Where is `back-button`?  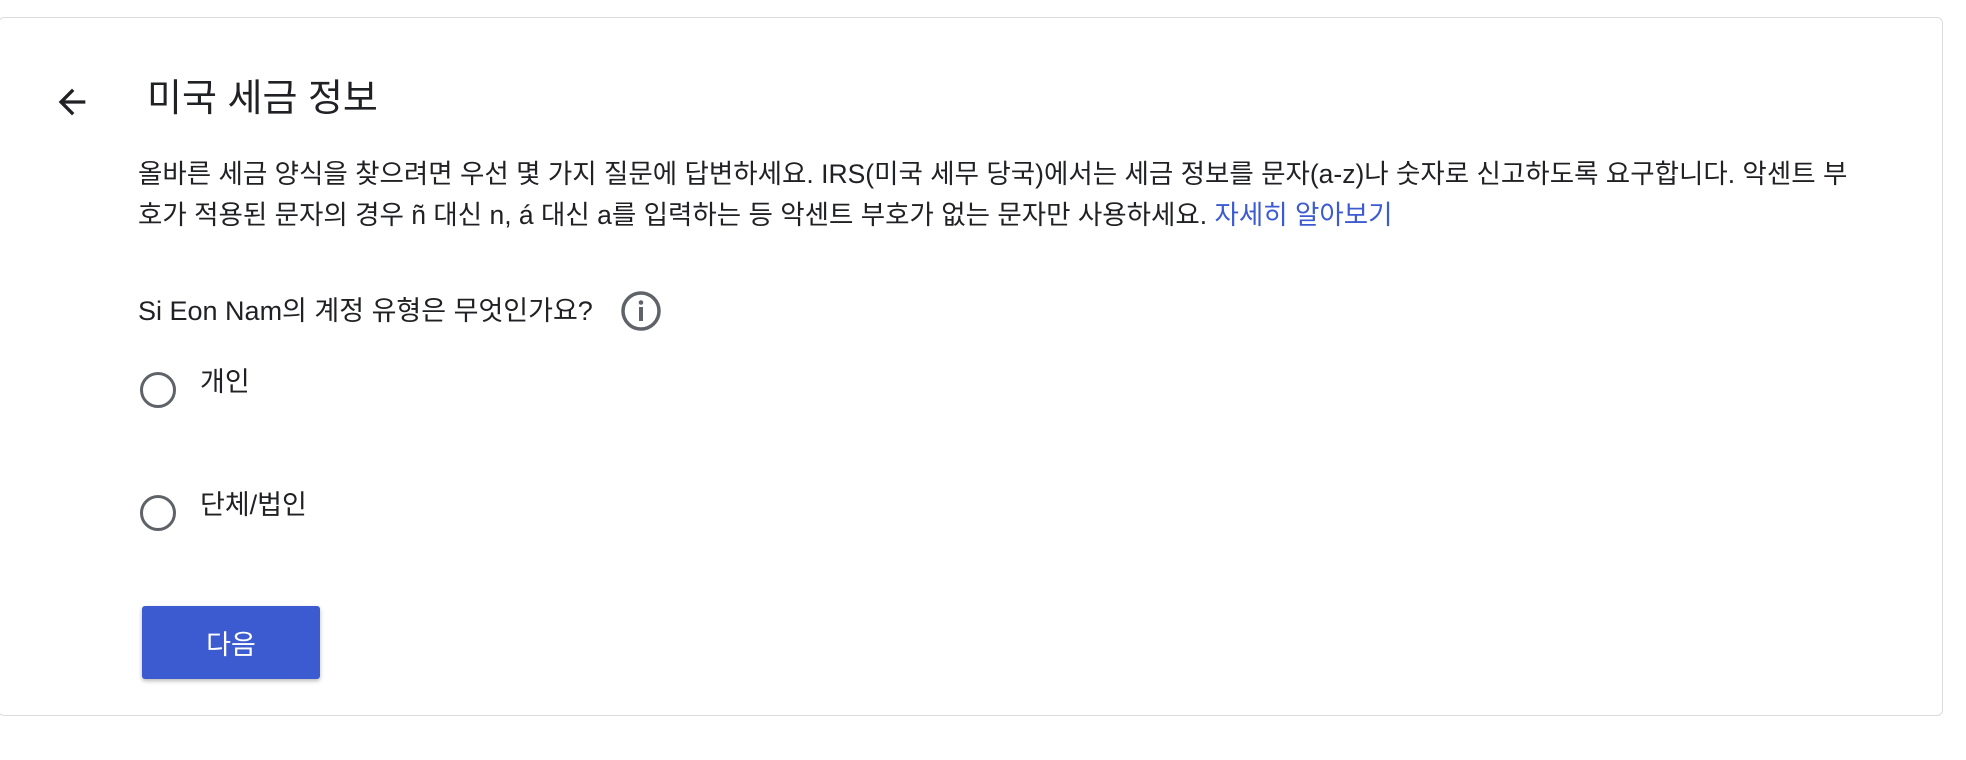
back-button is located at coordinates (72, 102).